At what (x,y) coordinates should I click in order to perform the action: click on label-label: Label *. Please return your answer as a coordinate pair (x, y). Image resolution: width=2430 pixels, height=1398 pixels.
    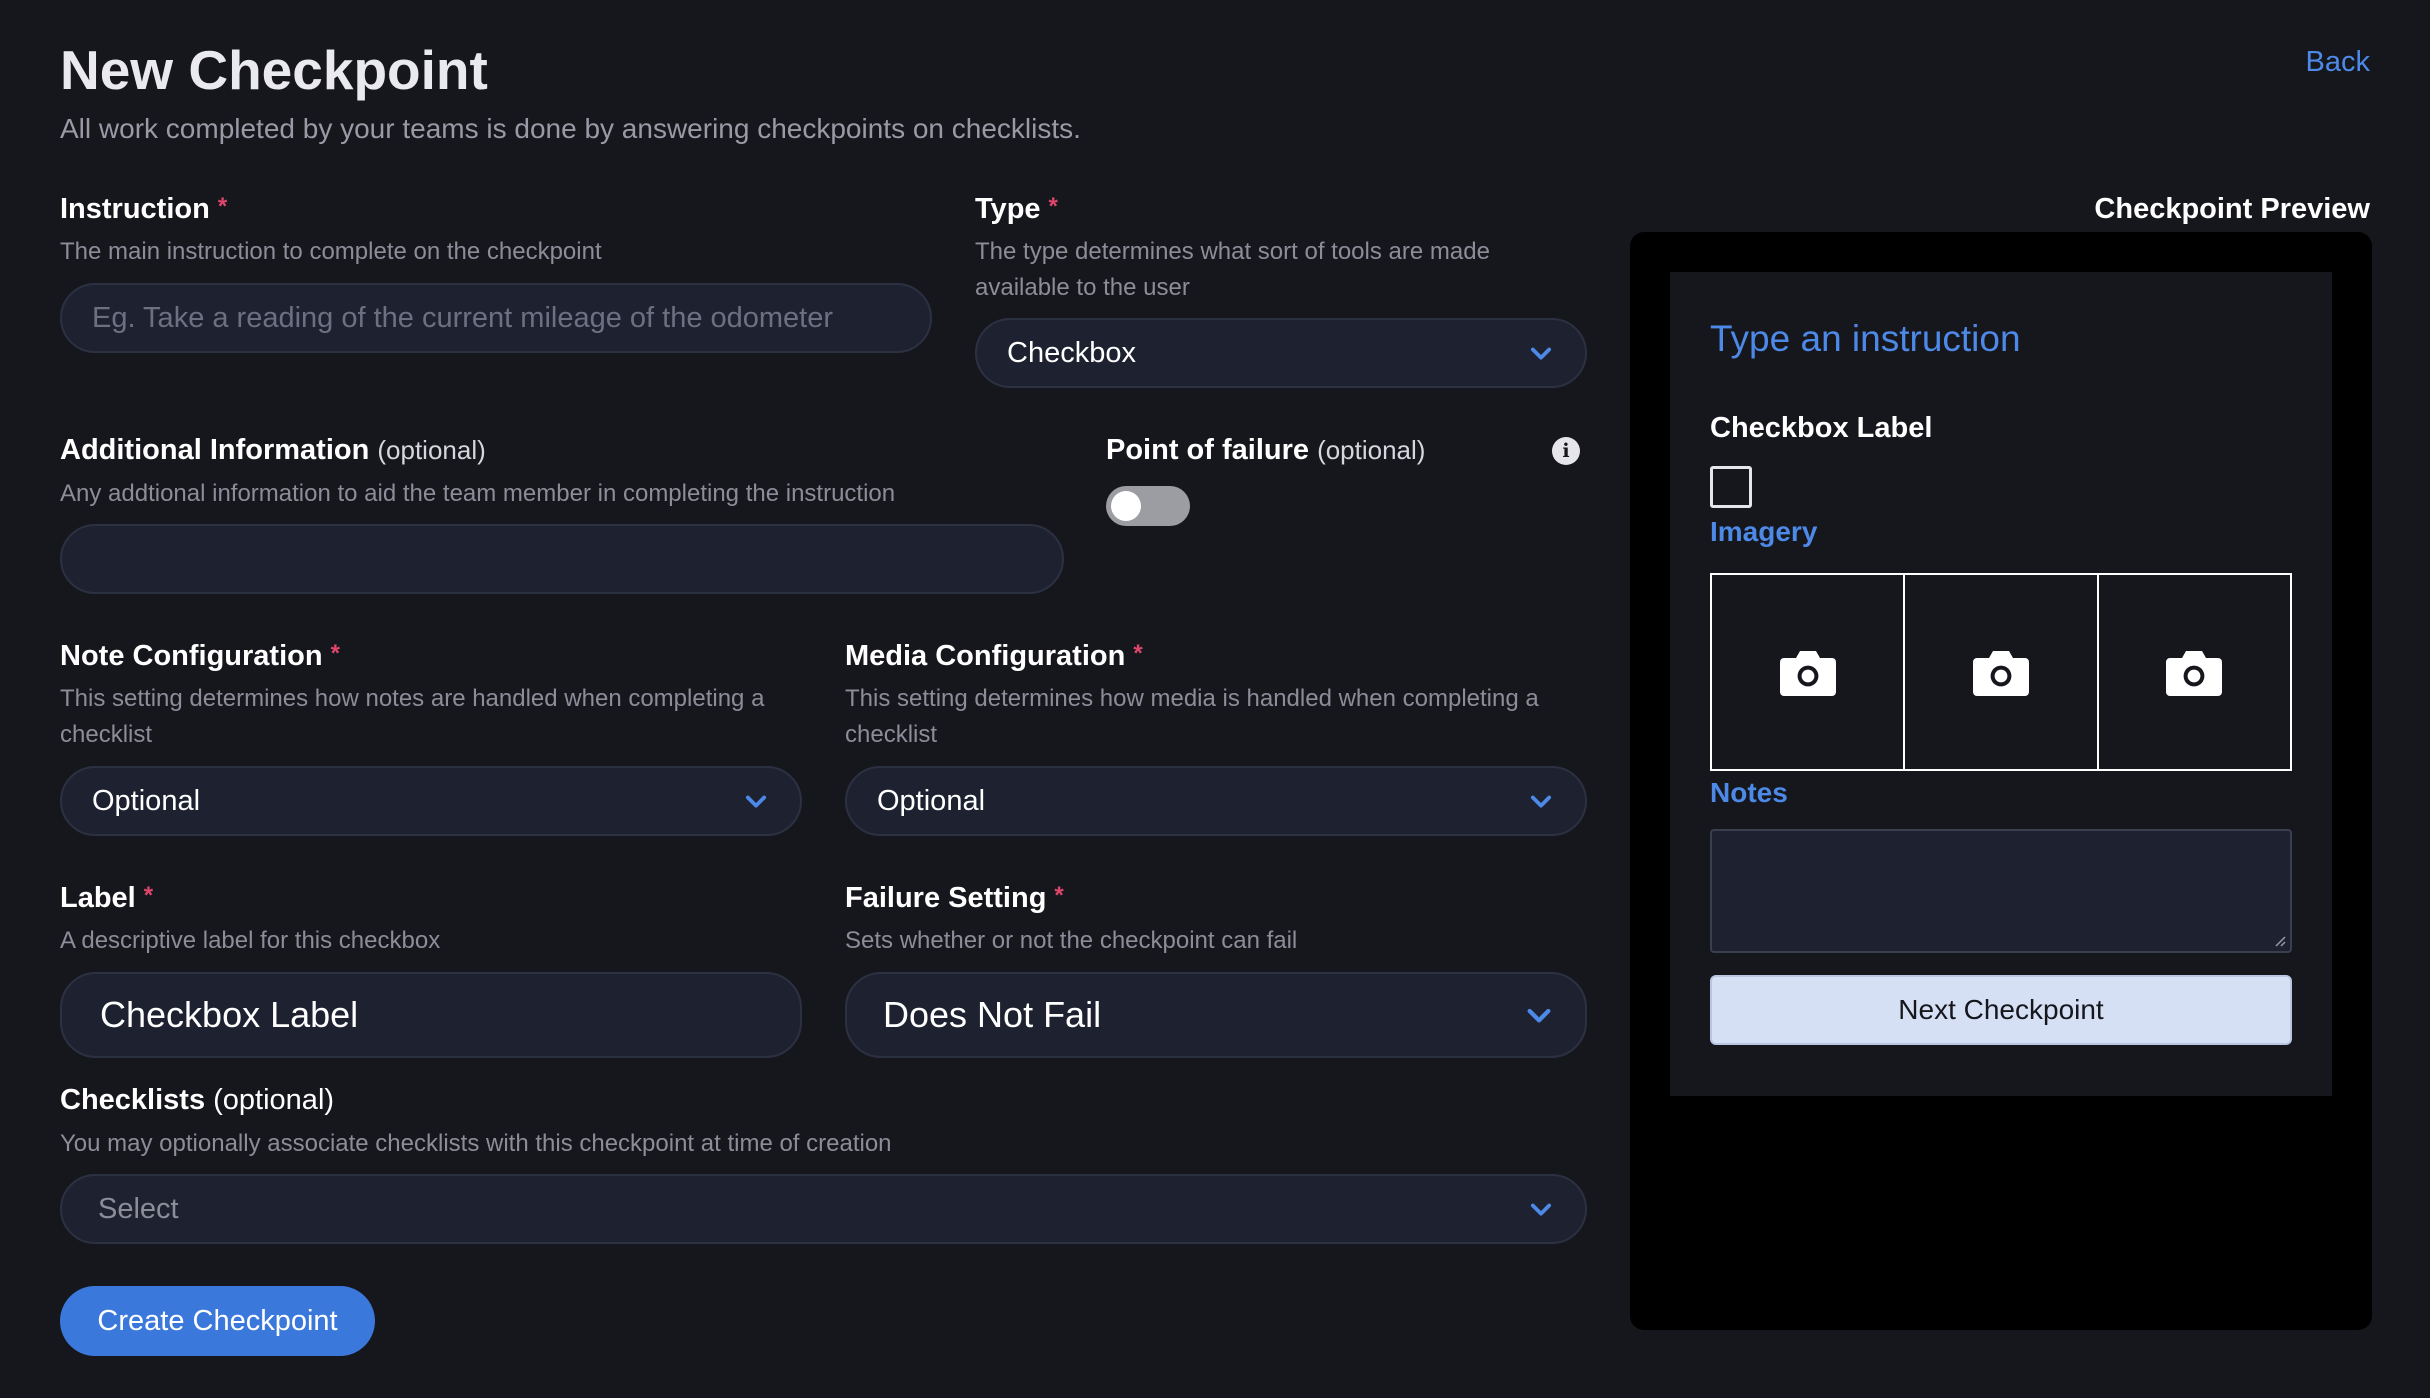
    Looking at the image, I should click on (106, 898).